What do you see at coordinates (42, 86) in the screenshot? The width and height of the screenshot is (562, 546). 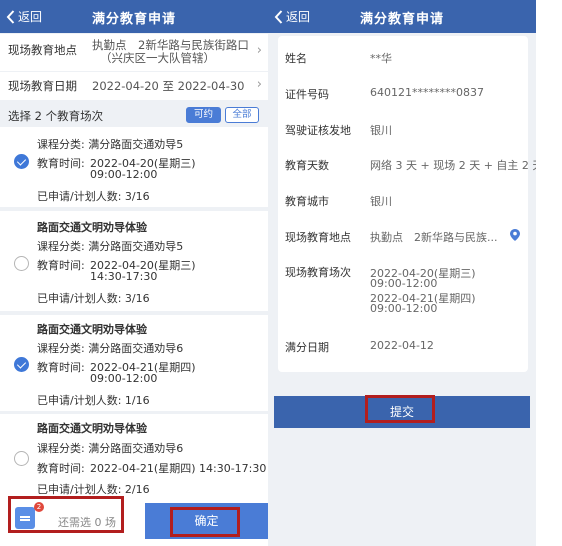 I see `date-label: 现场教育日期` at bounding box center [42, 86].